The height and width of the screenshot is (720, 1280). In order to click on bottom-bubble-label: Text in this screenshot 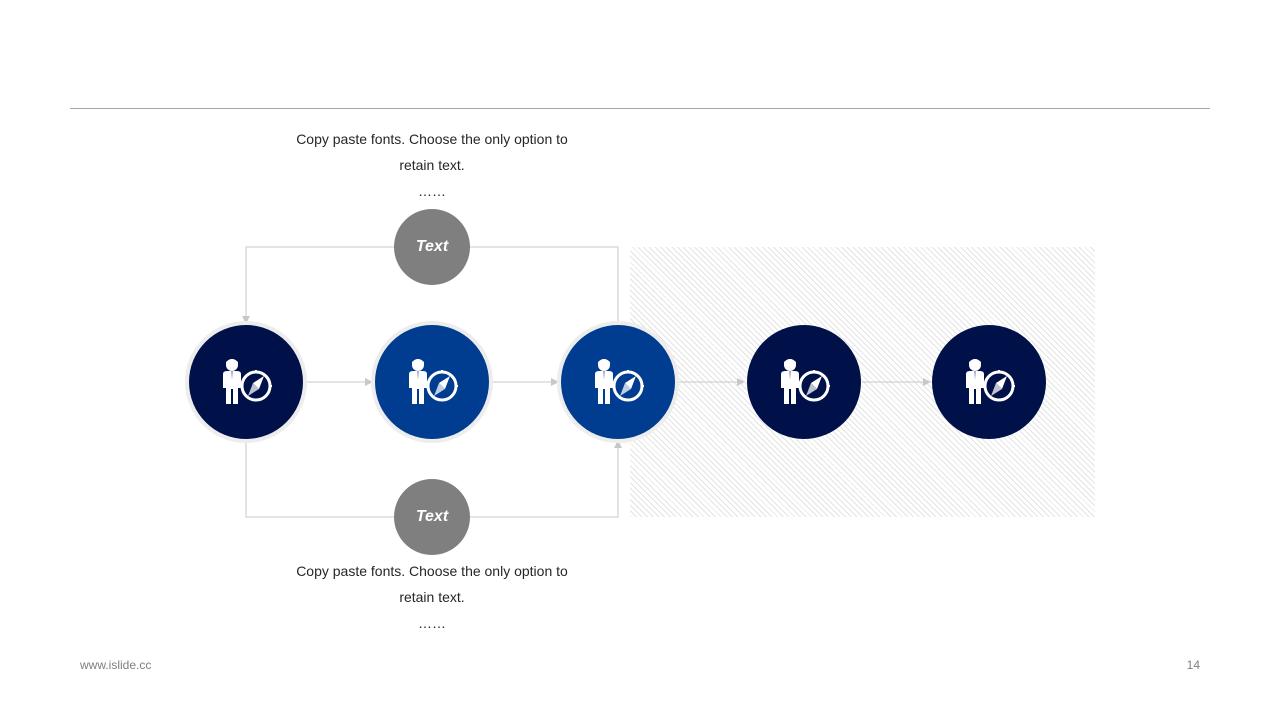, I will do `click(432, 516)`.